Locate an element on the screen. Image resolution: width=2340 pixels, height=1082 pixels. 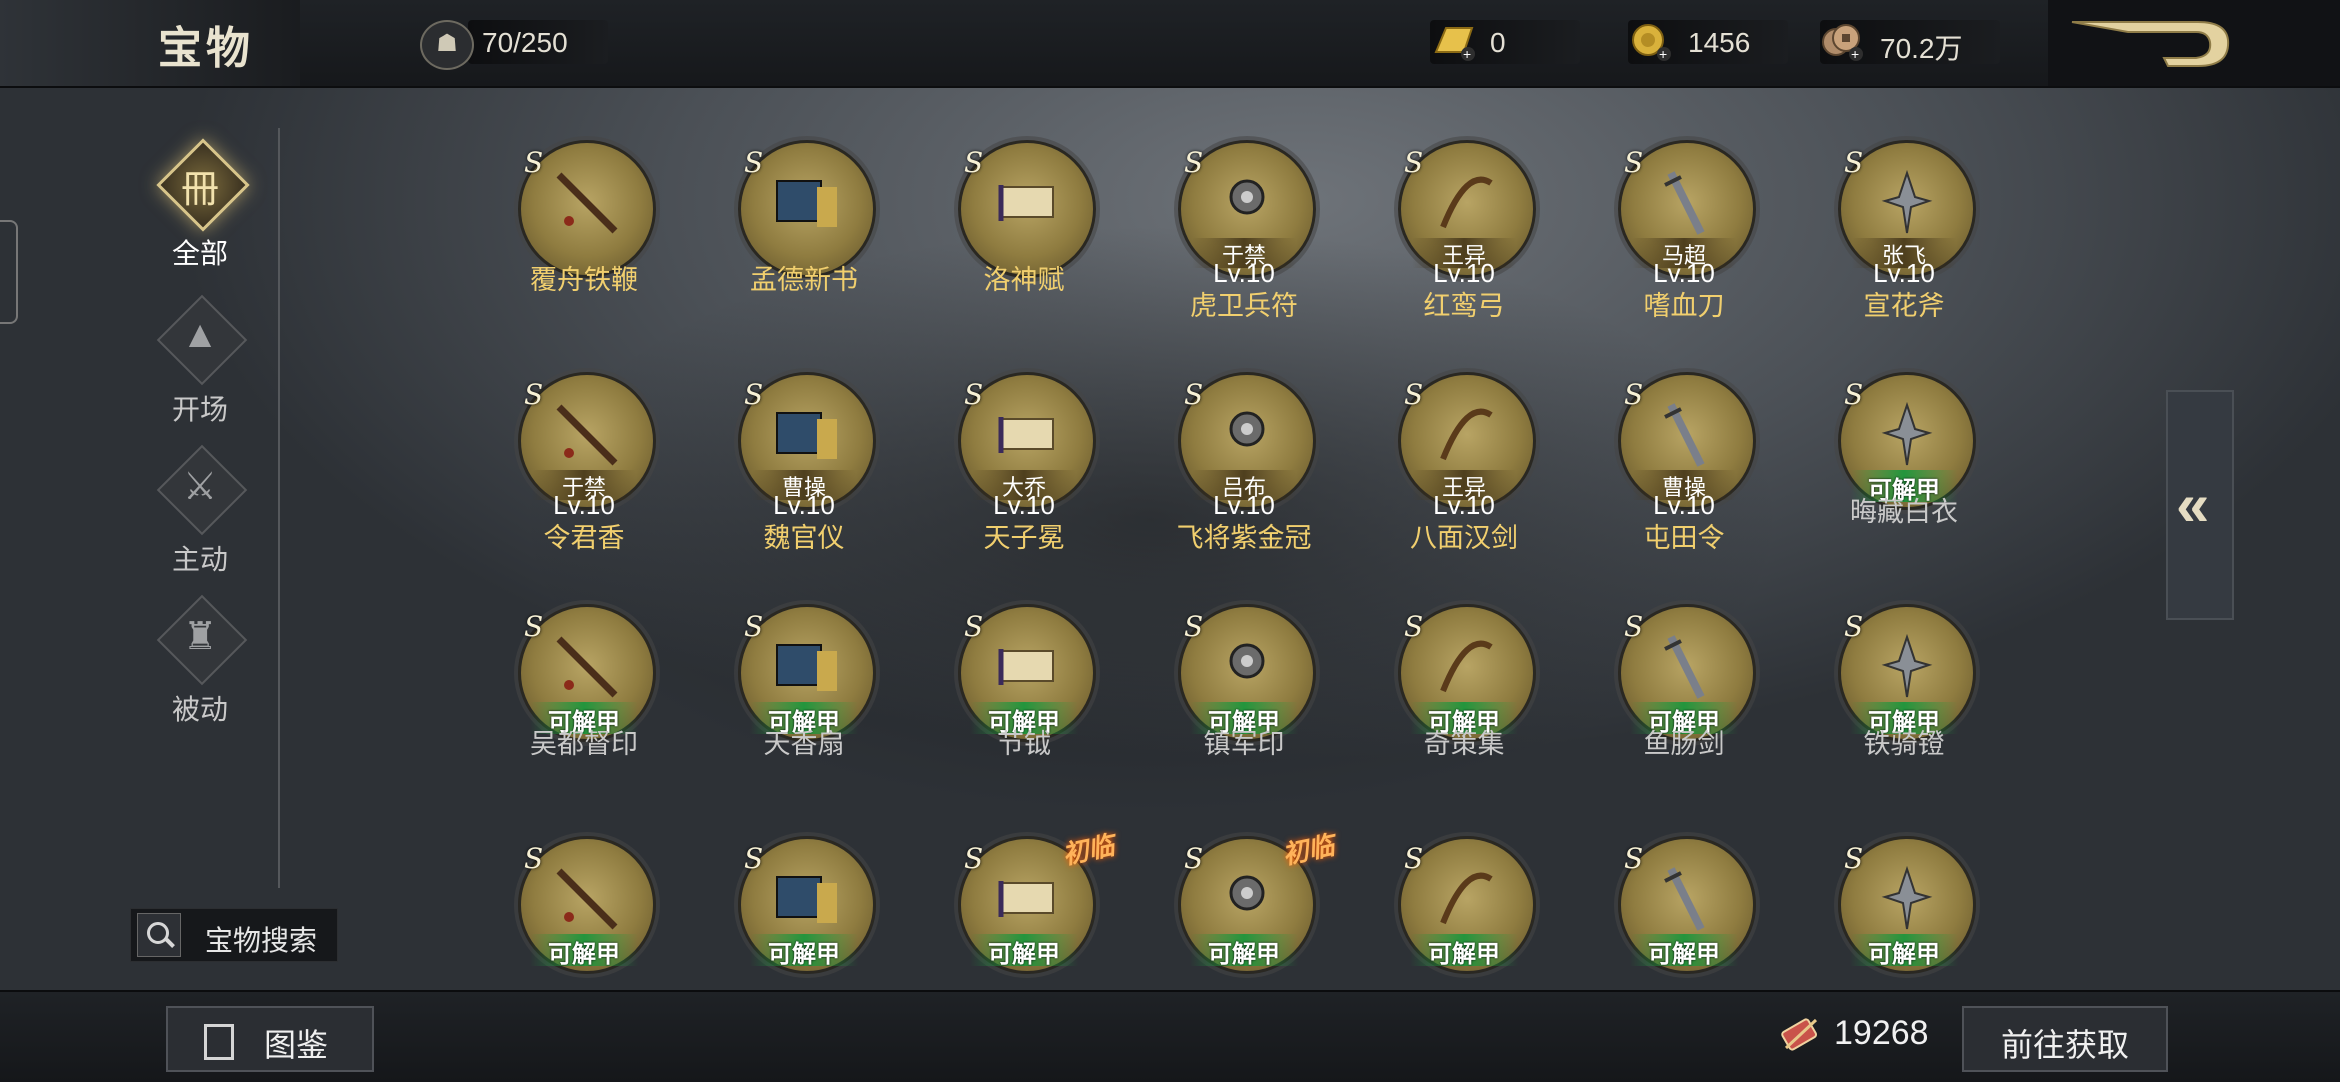
tujian-label: 图鉴 is located at coordinates (296, 1045).